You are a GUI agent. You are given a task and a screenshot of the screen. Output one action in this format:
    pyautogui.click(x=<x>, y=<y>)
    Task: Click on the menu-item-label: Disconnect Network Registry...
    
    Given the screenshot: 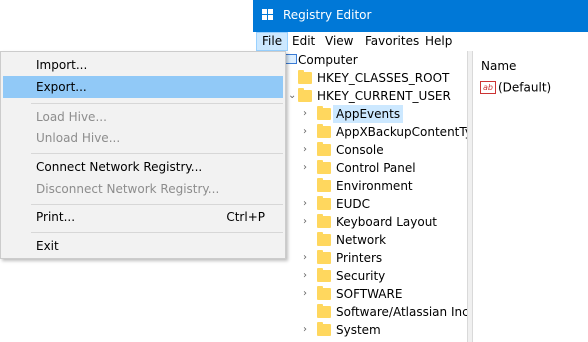 What is the action you would take?
    pyautogui.click(x=128, y=189)
    